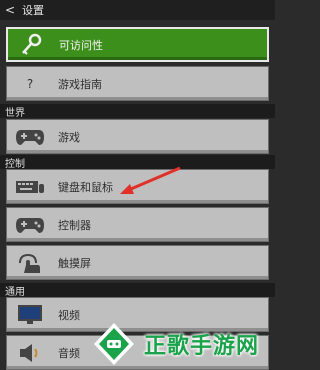  I want to click on menu-item-label: 键盘和鼠标, so click(85, 187).